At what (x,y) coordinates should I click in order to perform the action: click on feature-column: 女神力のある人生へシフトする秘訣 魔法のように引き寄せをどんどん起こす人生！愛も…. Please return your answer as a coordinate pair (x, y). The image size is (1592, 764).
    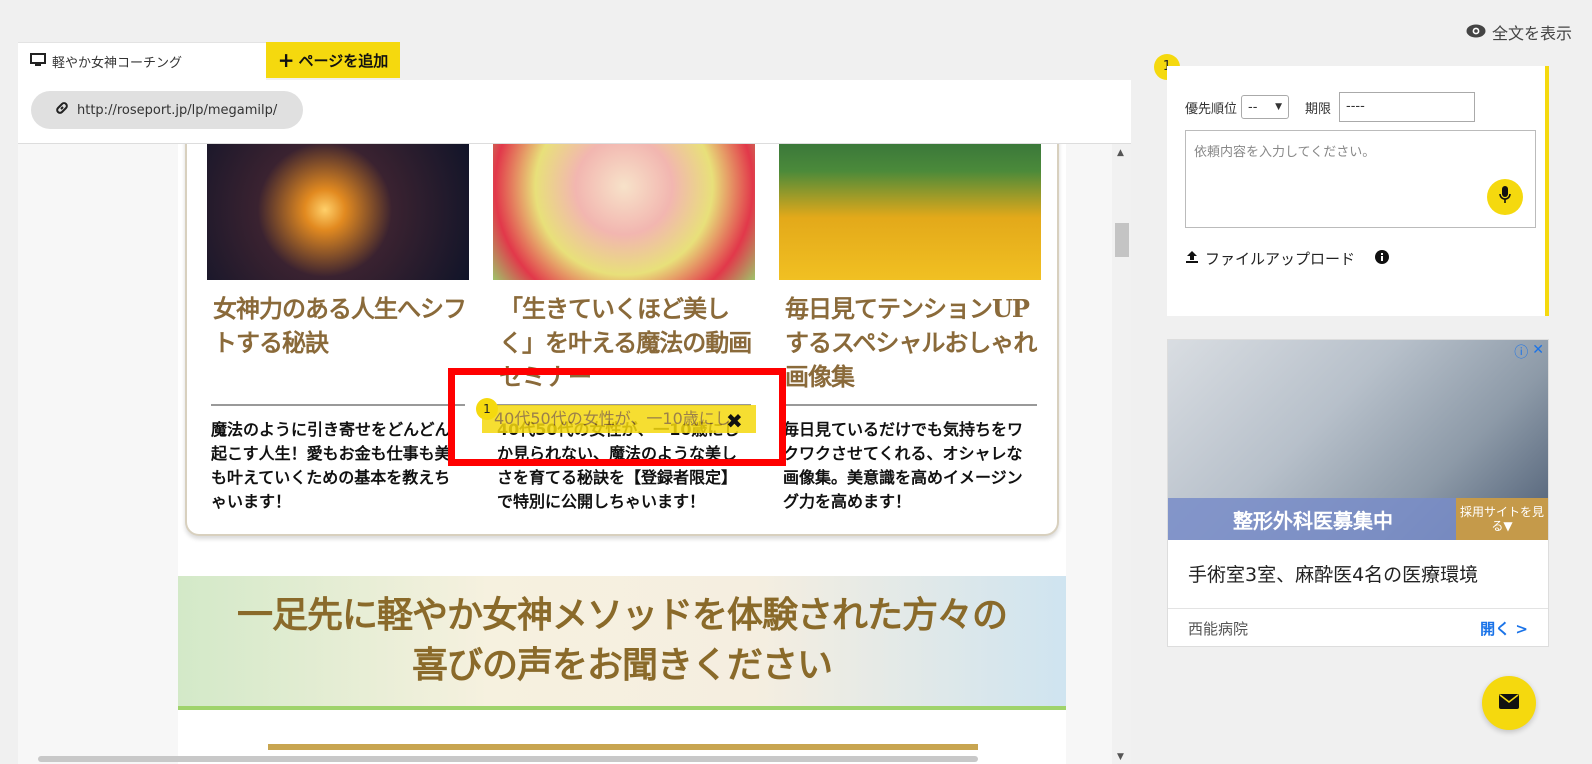
    Looking at the image, I should click on (338, 329).